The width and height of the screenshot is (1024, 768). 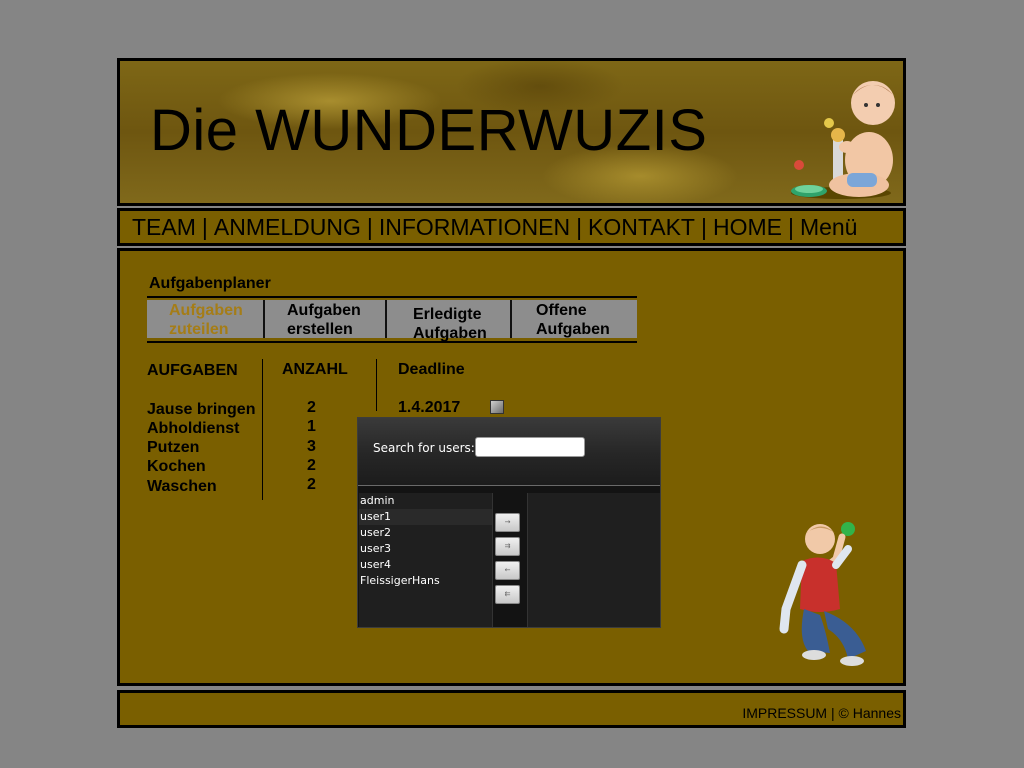 I want to click on impressum-link: IMPRESSUM, so click(x=784, y=713).